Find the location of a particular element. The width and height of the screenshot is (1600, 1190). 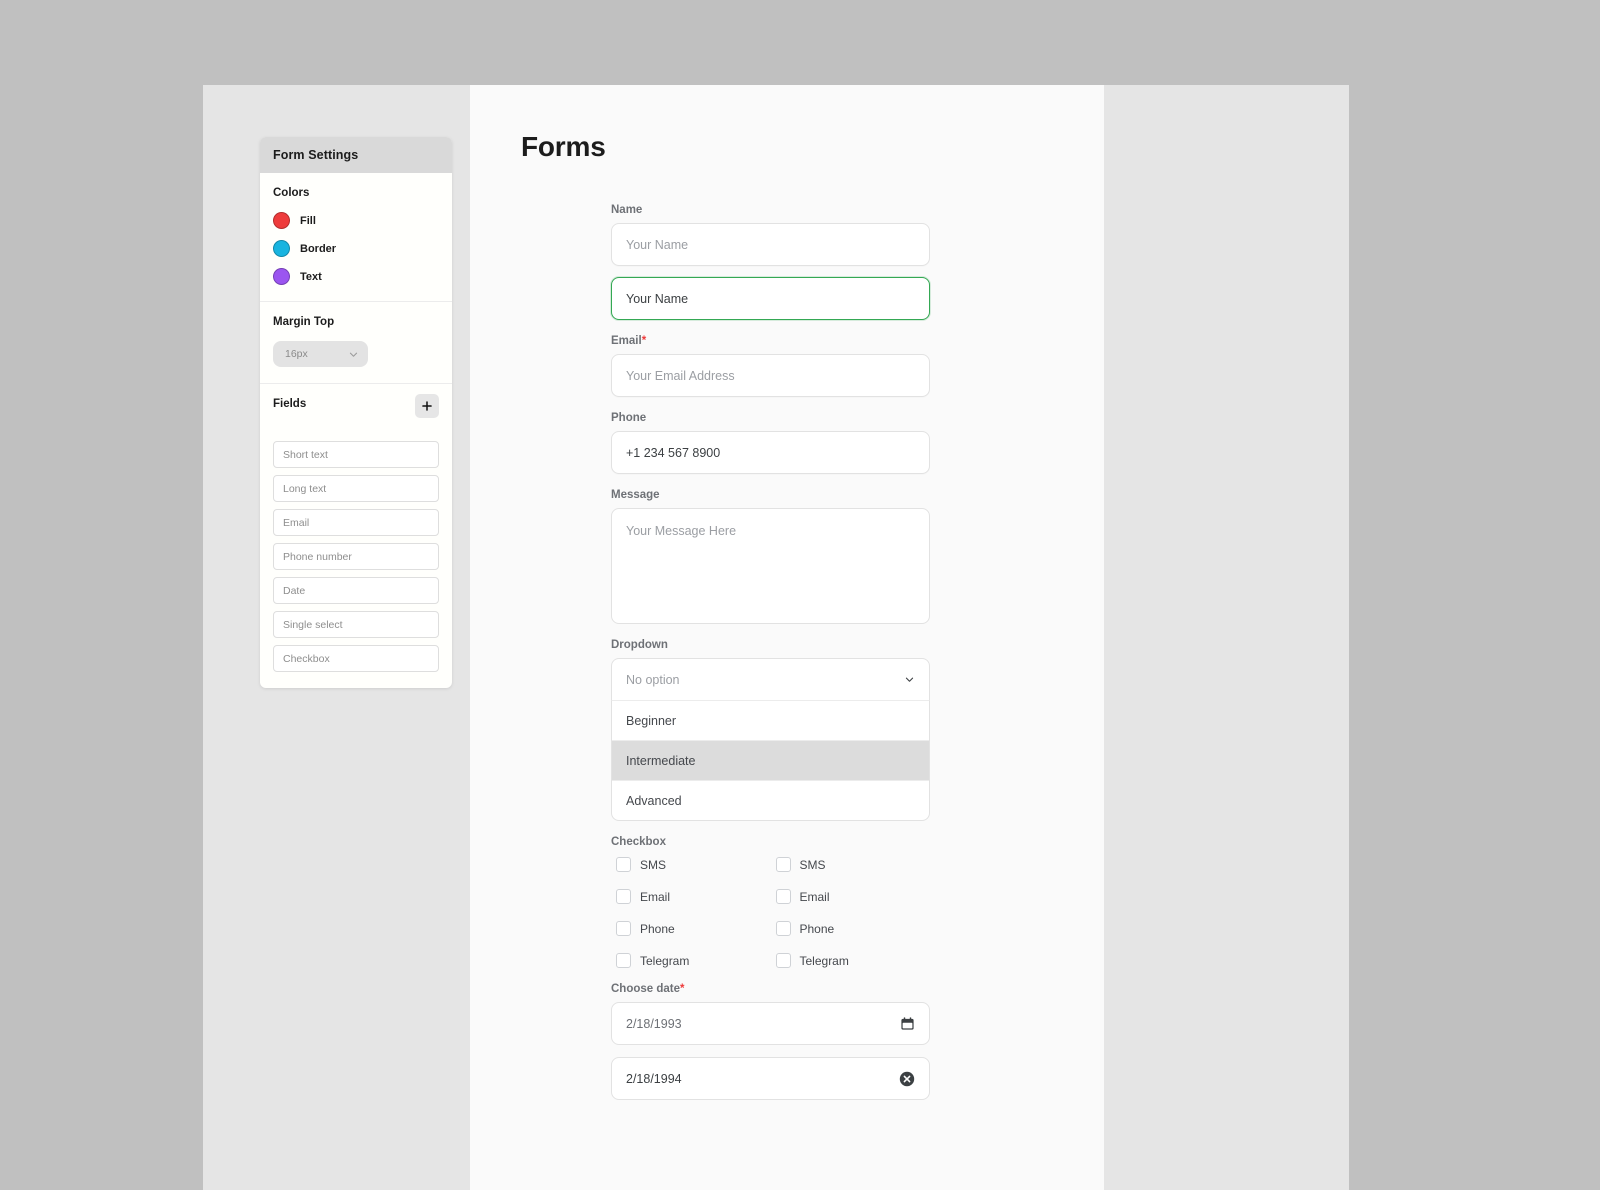

date-input-first: 2/18/1993 is located at coordinates (770, 1023).